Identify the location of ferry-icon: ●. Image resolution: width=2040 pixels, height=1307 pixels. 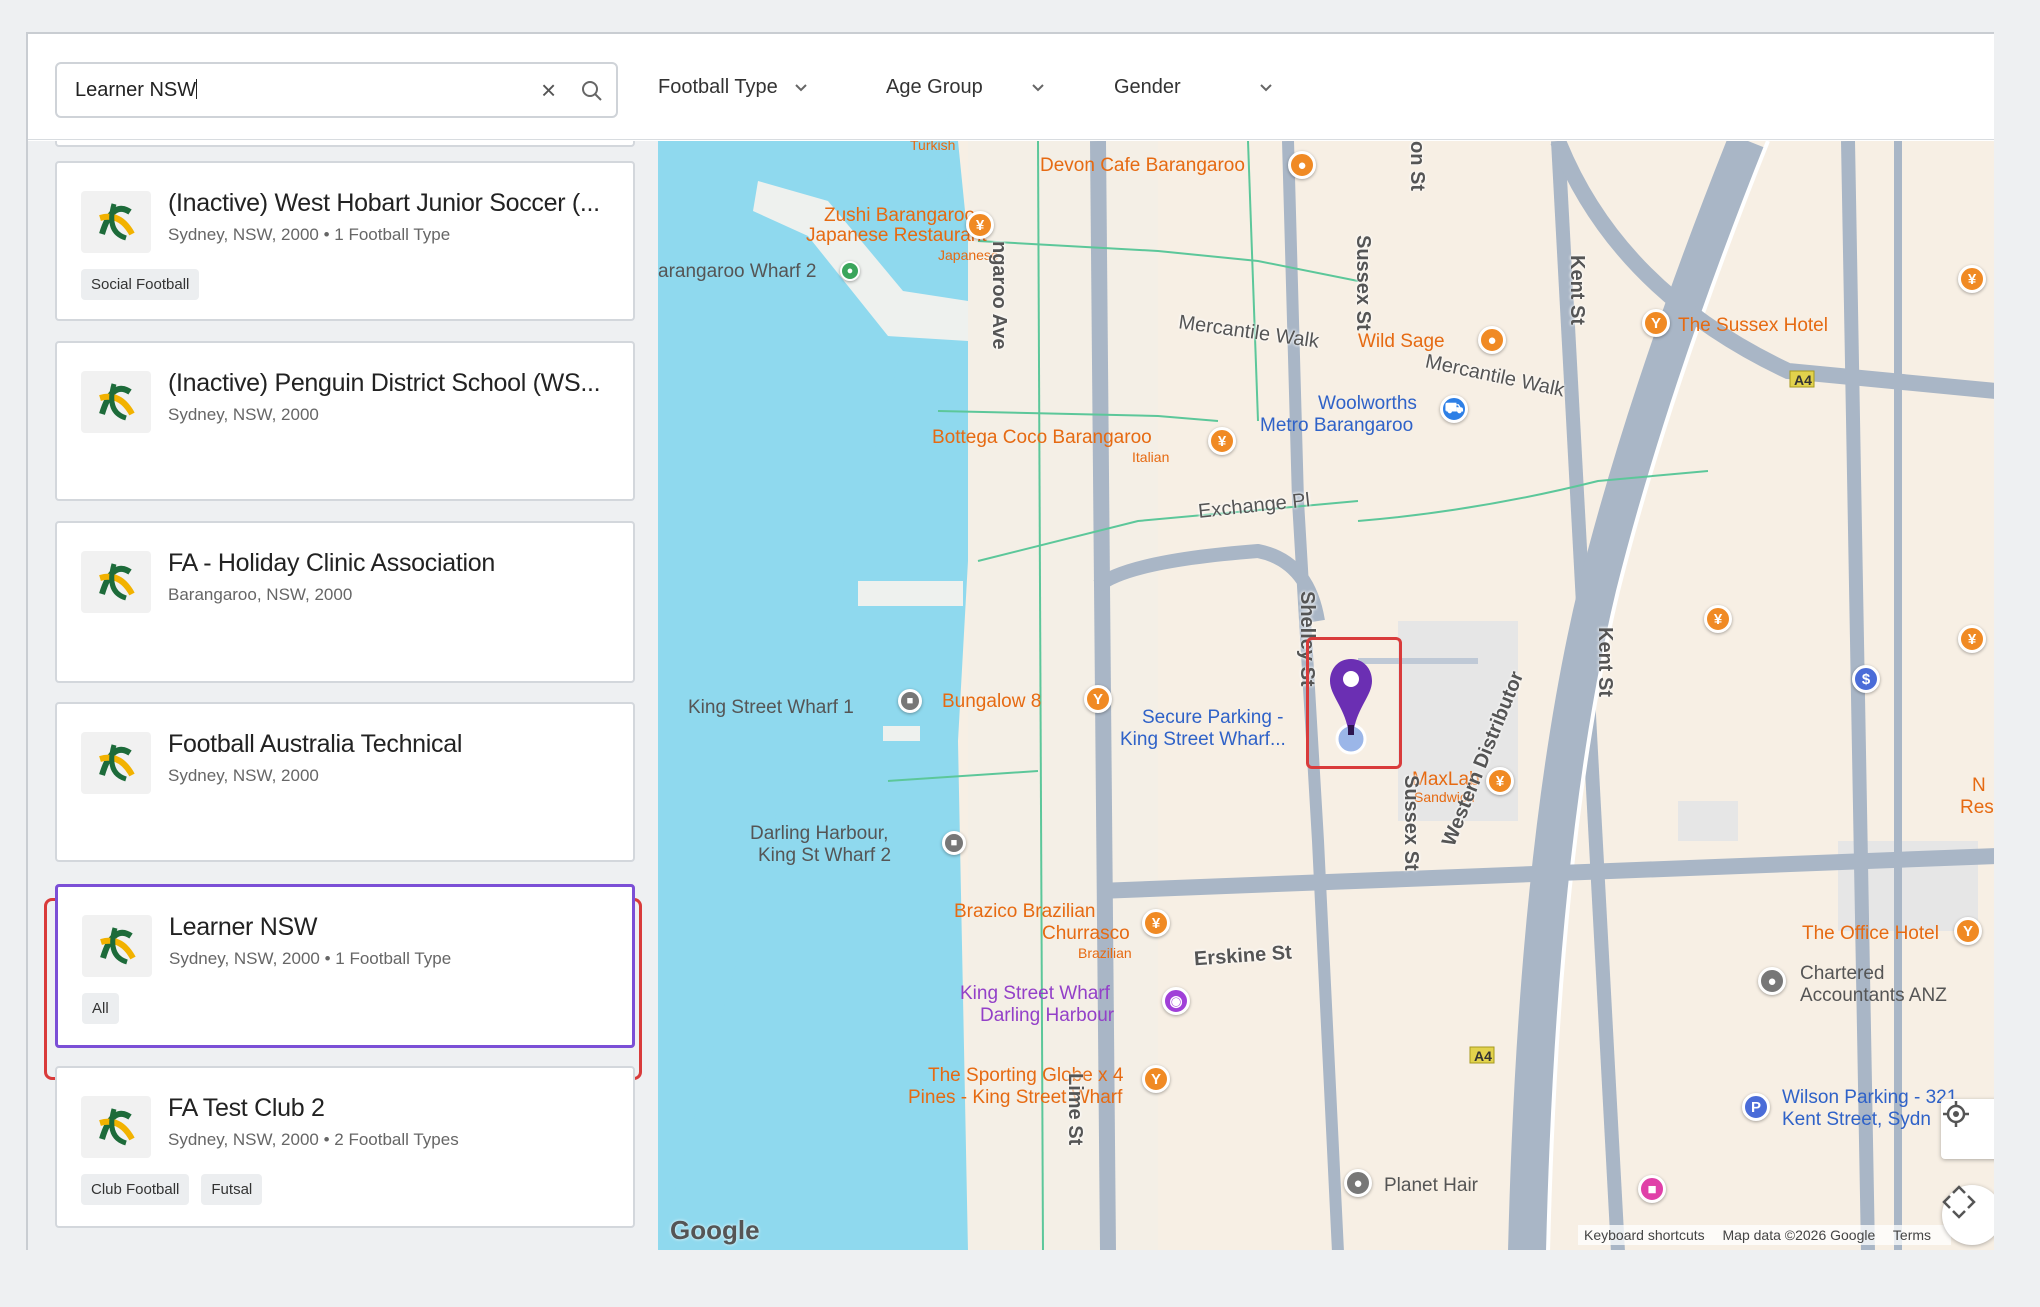
(850, 271).